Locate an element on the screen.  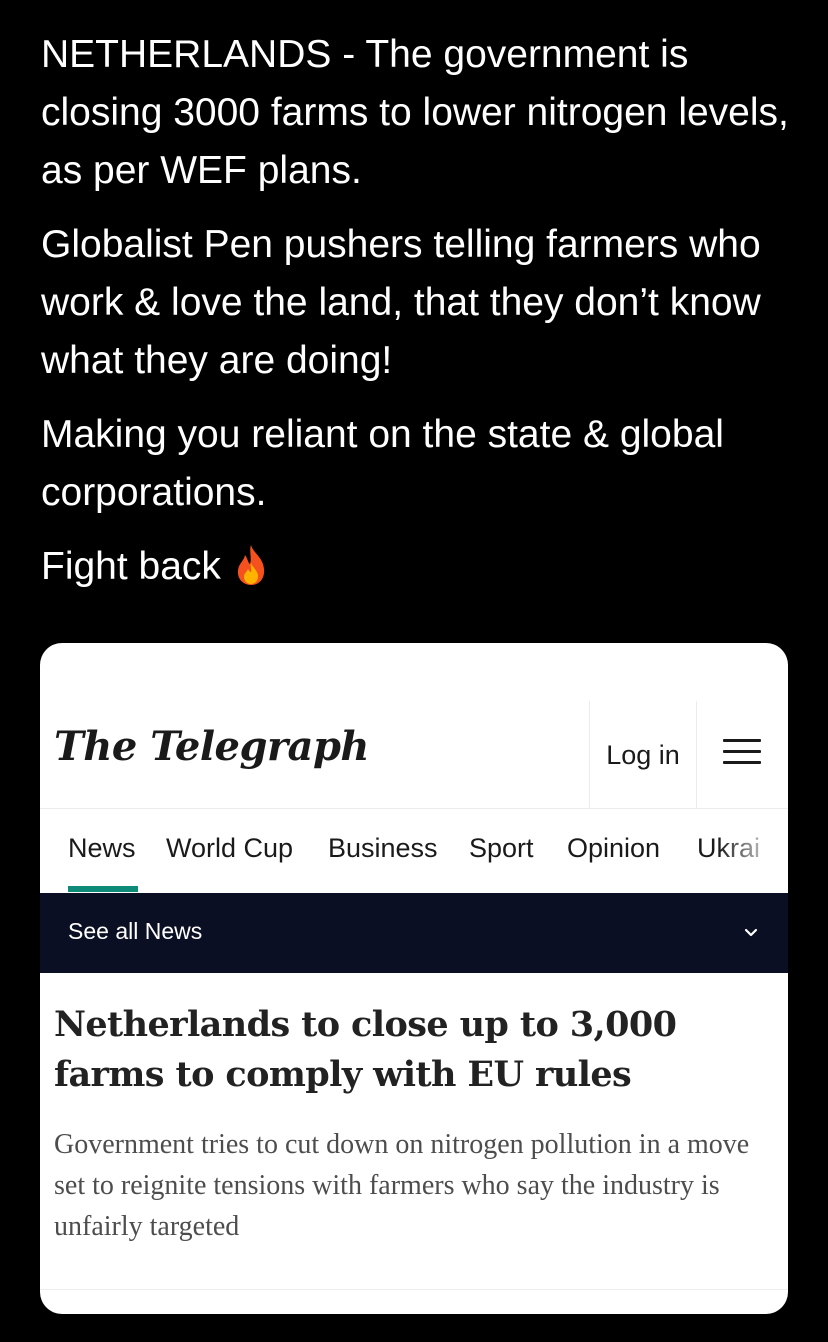
nav-item-opinion: Opinion is located at coordinates (613, 848).